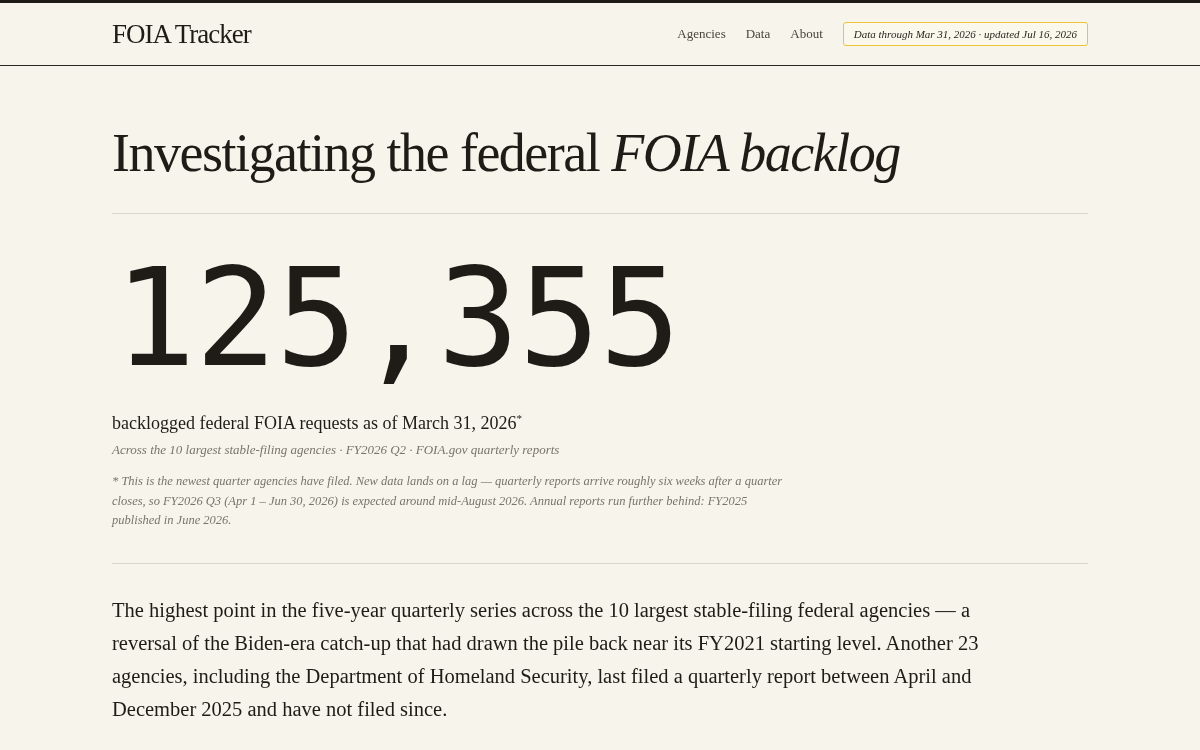 The height and width of the screenshot is (750, 1200). What do you see at coordinates (506, 154) in the screenshot?
I see `page-title: Investigating the federal FOIA backlog` at bounding box center [506, 154].